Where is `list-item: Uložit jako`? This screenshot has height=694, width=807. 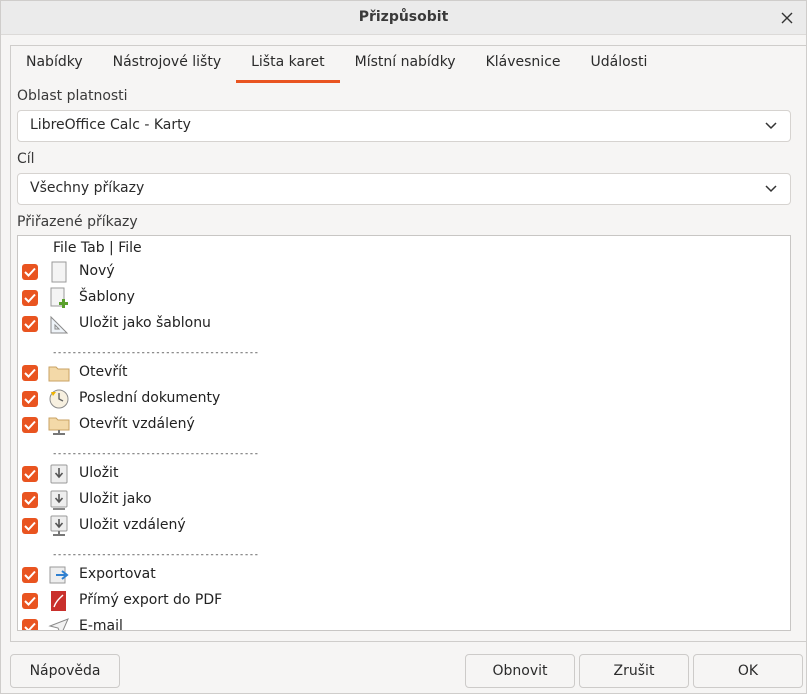
list-item: Uložit jako is located at coordinates (404, 501).